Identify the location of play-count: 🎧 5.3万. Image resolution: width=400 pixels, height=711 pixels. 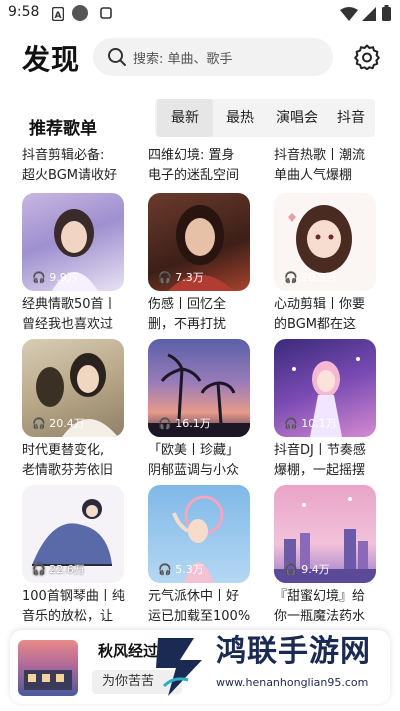
(181, 569).